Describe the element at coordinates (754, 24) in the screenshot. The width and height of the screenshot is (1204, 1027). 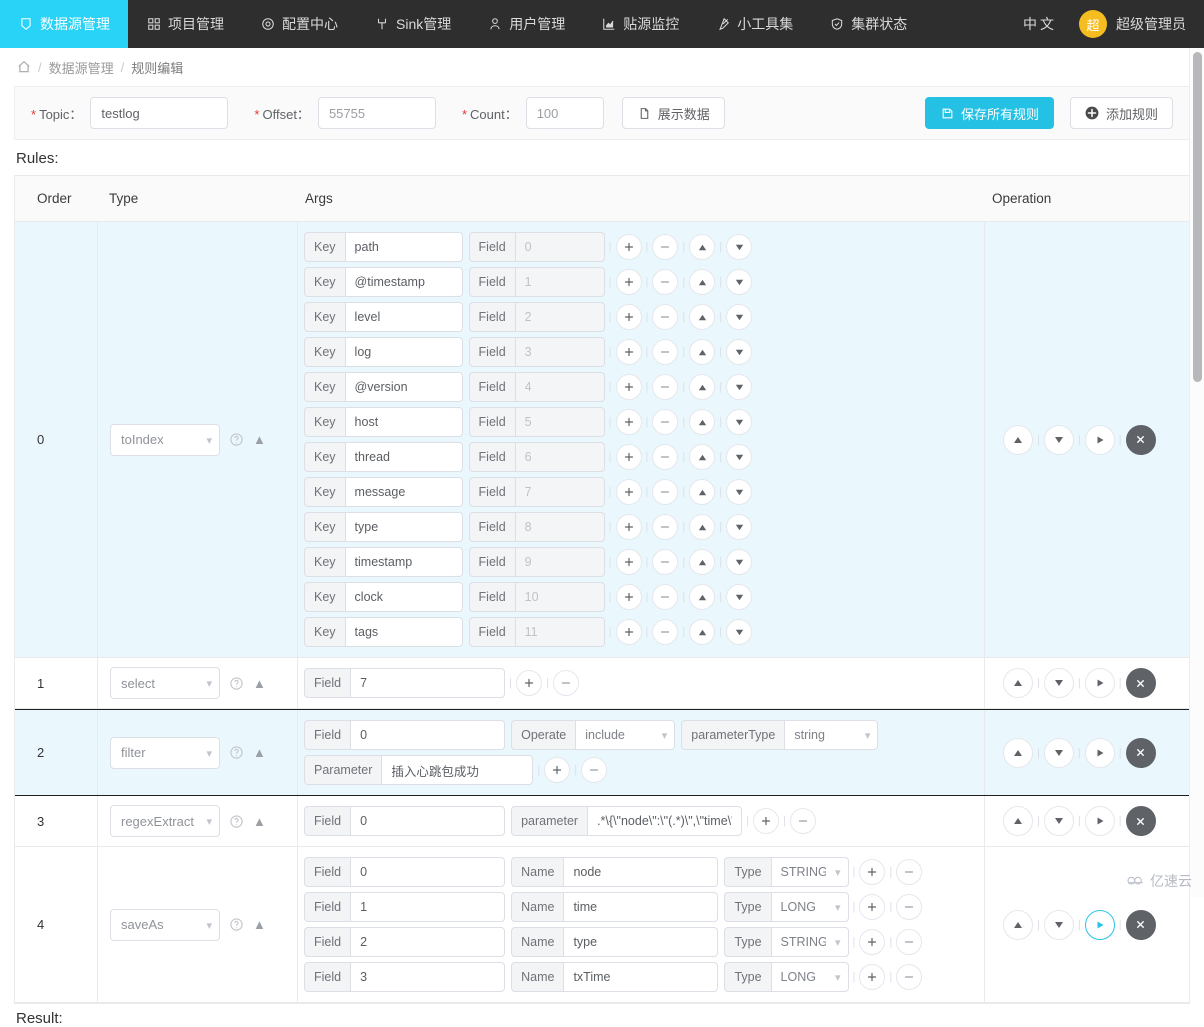
I see `nav-item-6: 小工具集` at that location.